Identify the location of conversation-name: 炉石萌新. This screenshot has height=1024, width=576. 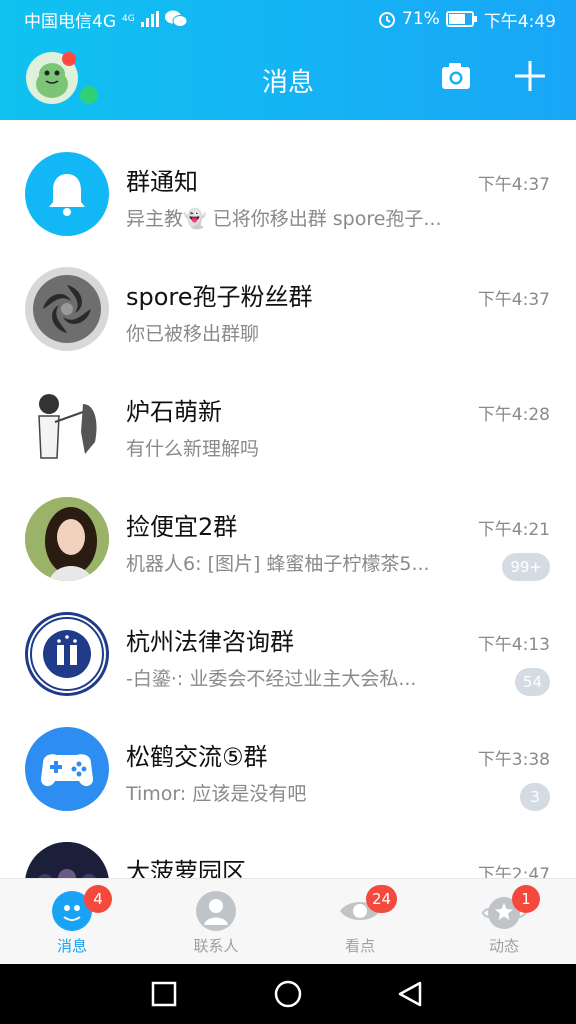
(174, 412).